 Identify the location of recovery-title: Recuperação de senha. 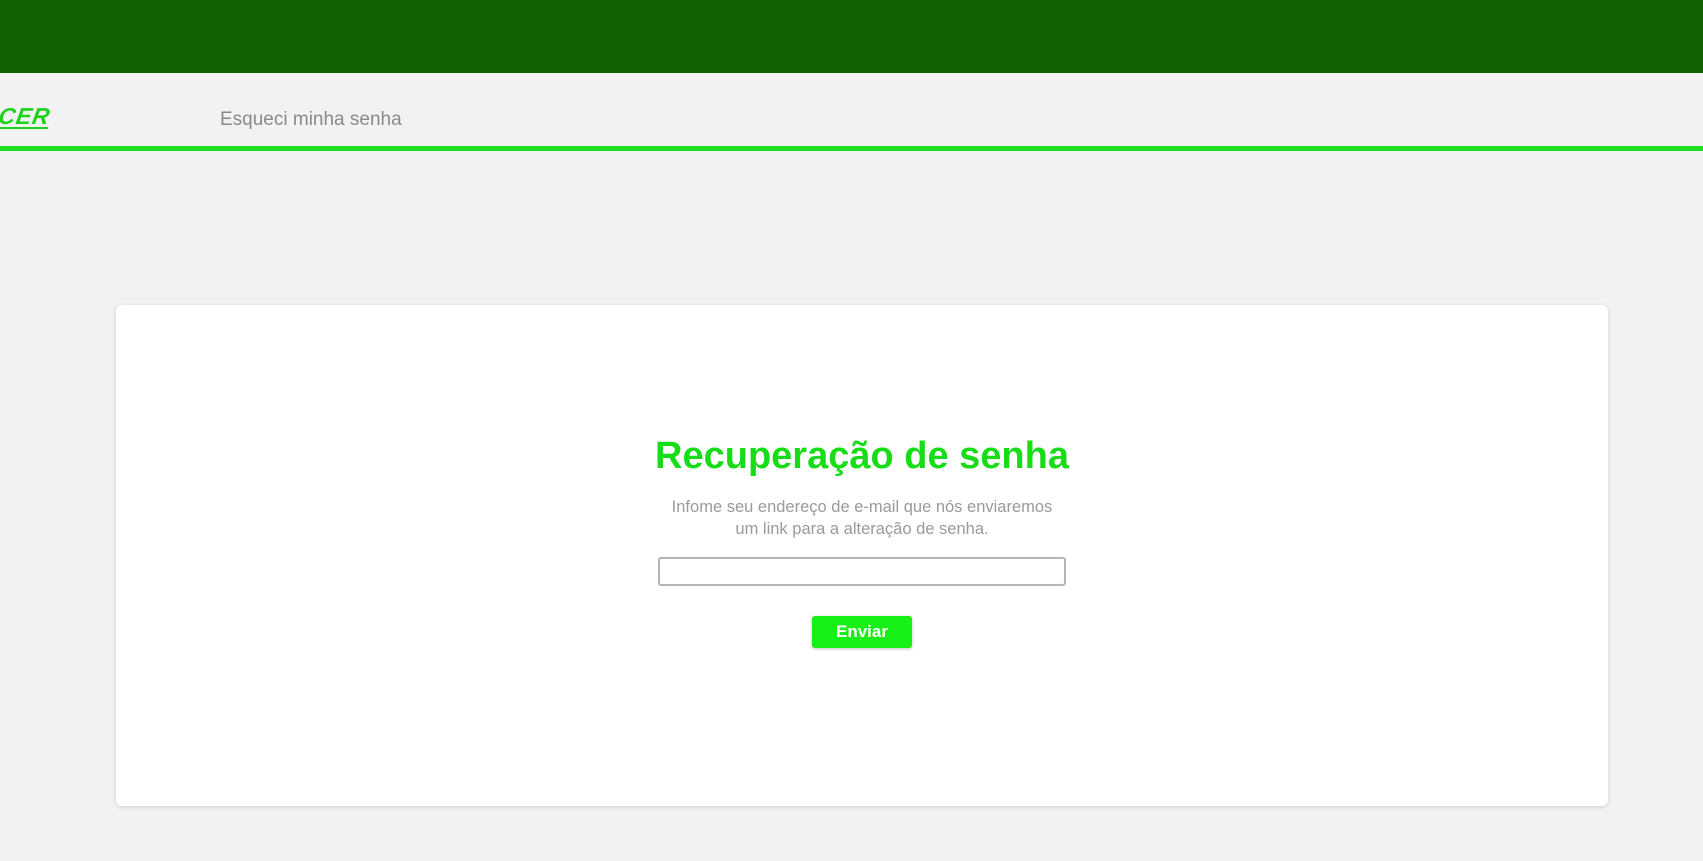
(862, 456).